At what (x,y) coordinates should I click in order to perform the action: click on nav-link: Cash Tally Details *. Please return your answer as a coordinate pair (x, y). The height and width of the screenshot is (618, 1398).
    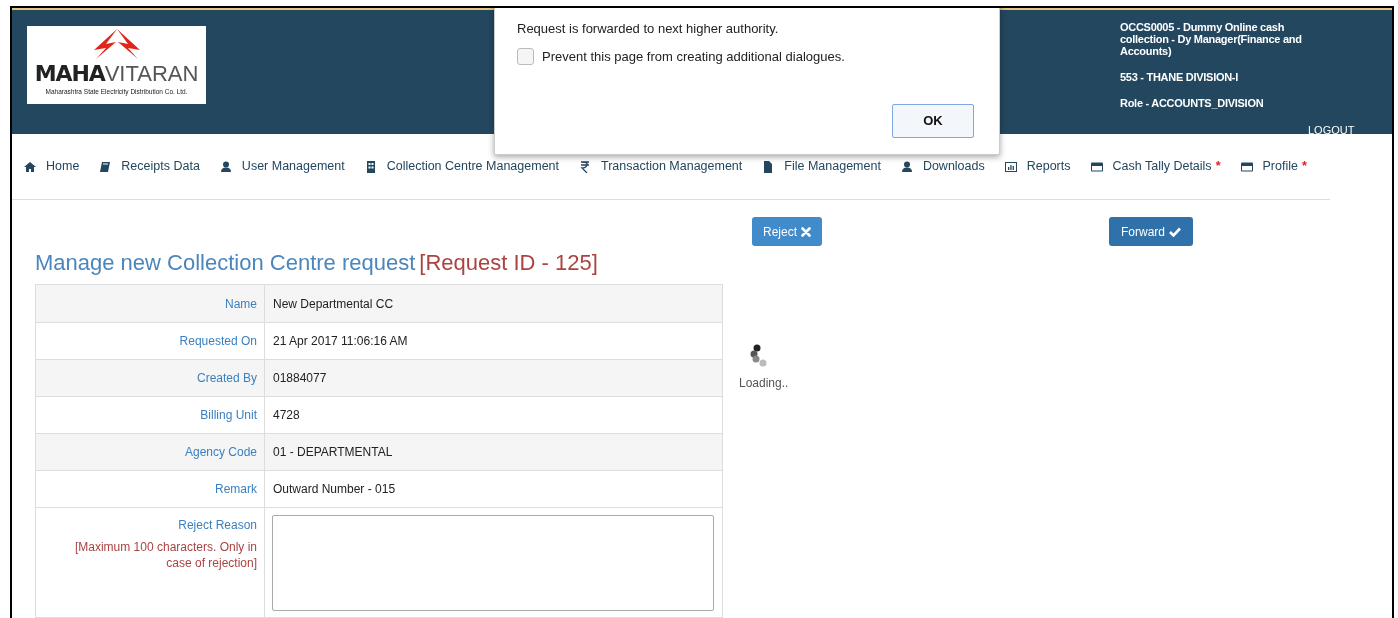
    Looking at the image, I should click on (1155, 166).